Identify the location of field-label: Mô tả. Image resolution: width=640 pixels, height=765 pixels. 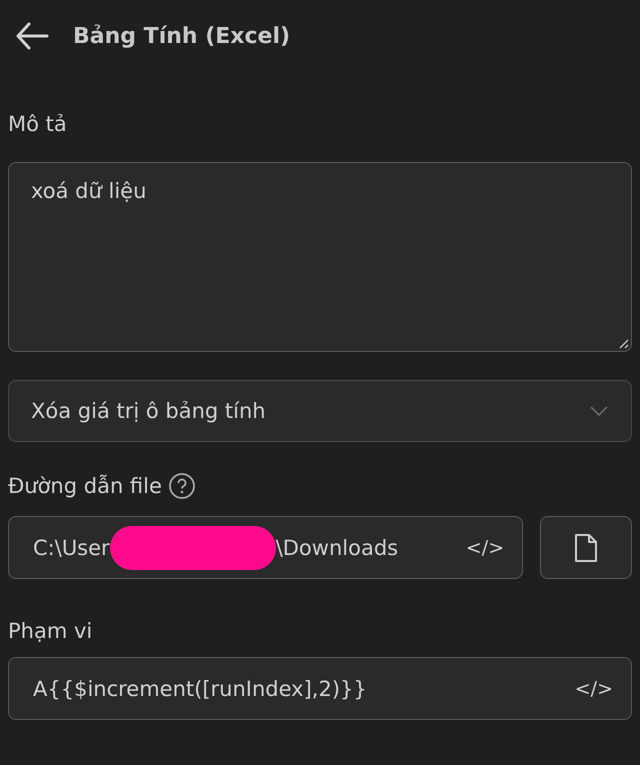
(38, 125).